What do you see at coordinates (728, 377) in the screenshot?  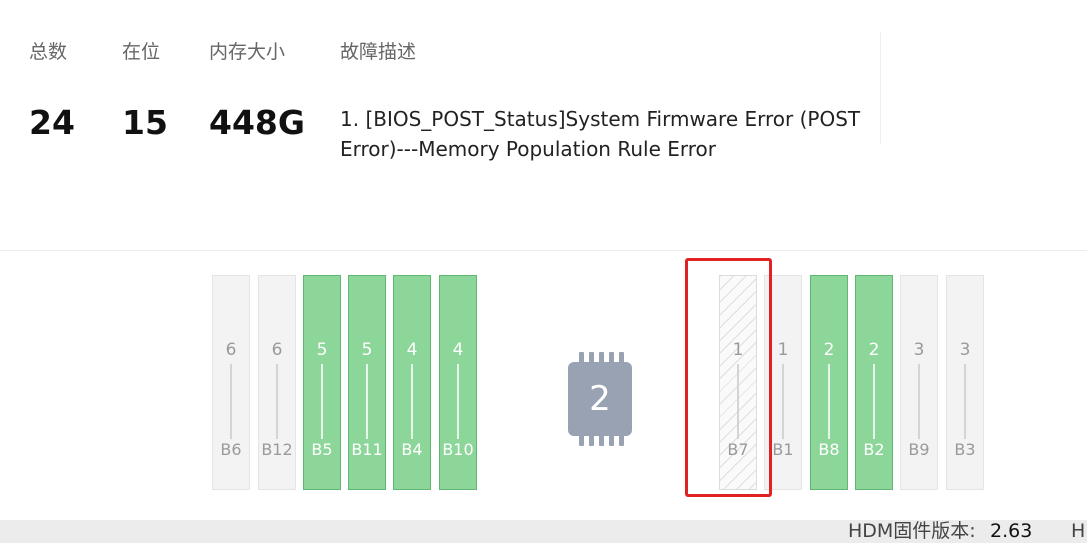 I see `fault-highlight-box` at bounding box center [728, 377].